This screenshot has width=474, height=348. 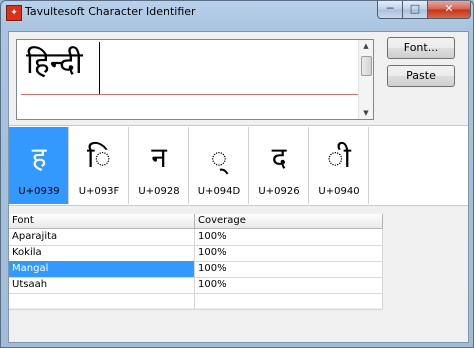 I want to click on editor-text: हिन्दी, so click(x=54, y=63).